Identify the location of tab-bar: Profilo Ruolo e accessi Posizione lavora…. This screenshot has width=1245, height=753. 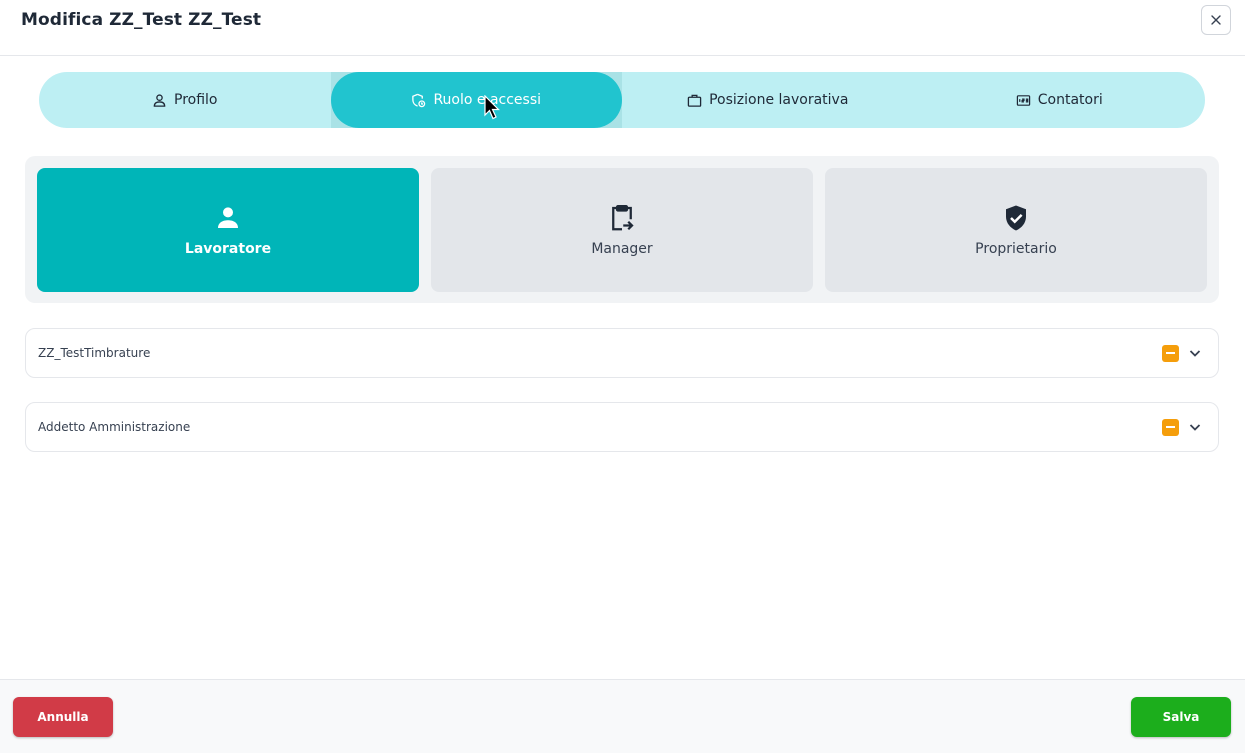
(622, 100).